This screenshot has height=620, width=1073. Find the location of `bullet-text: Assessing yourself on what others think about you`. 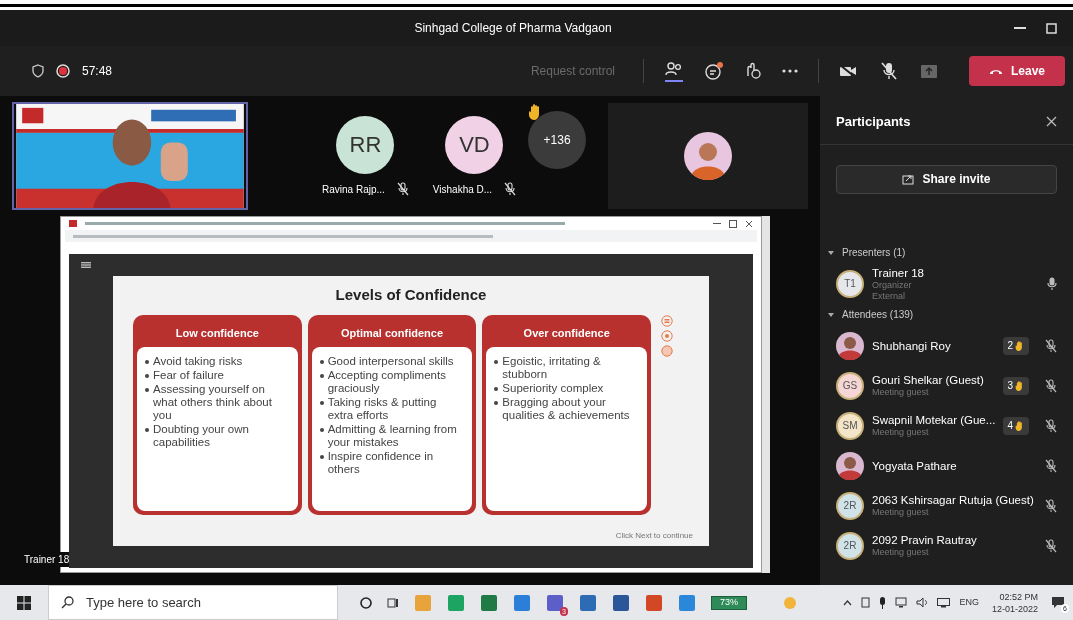

bullet-text: Assessing yourself on what others think about you is located at coordinates (213, 402).